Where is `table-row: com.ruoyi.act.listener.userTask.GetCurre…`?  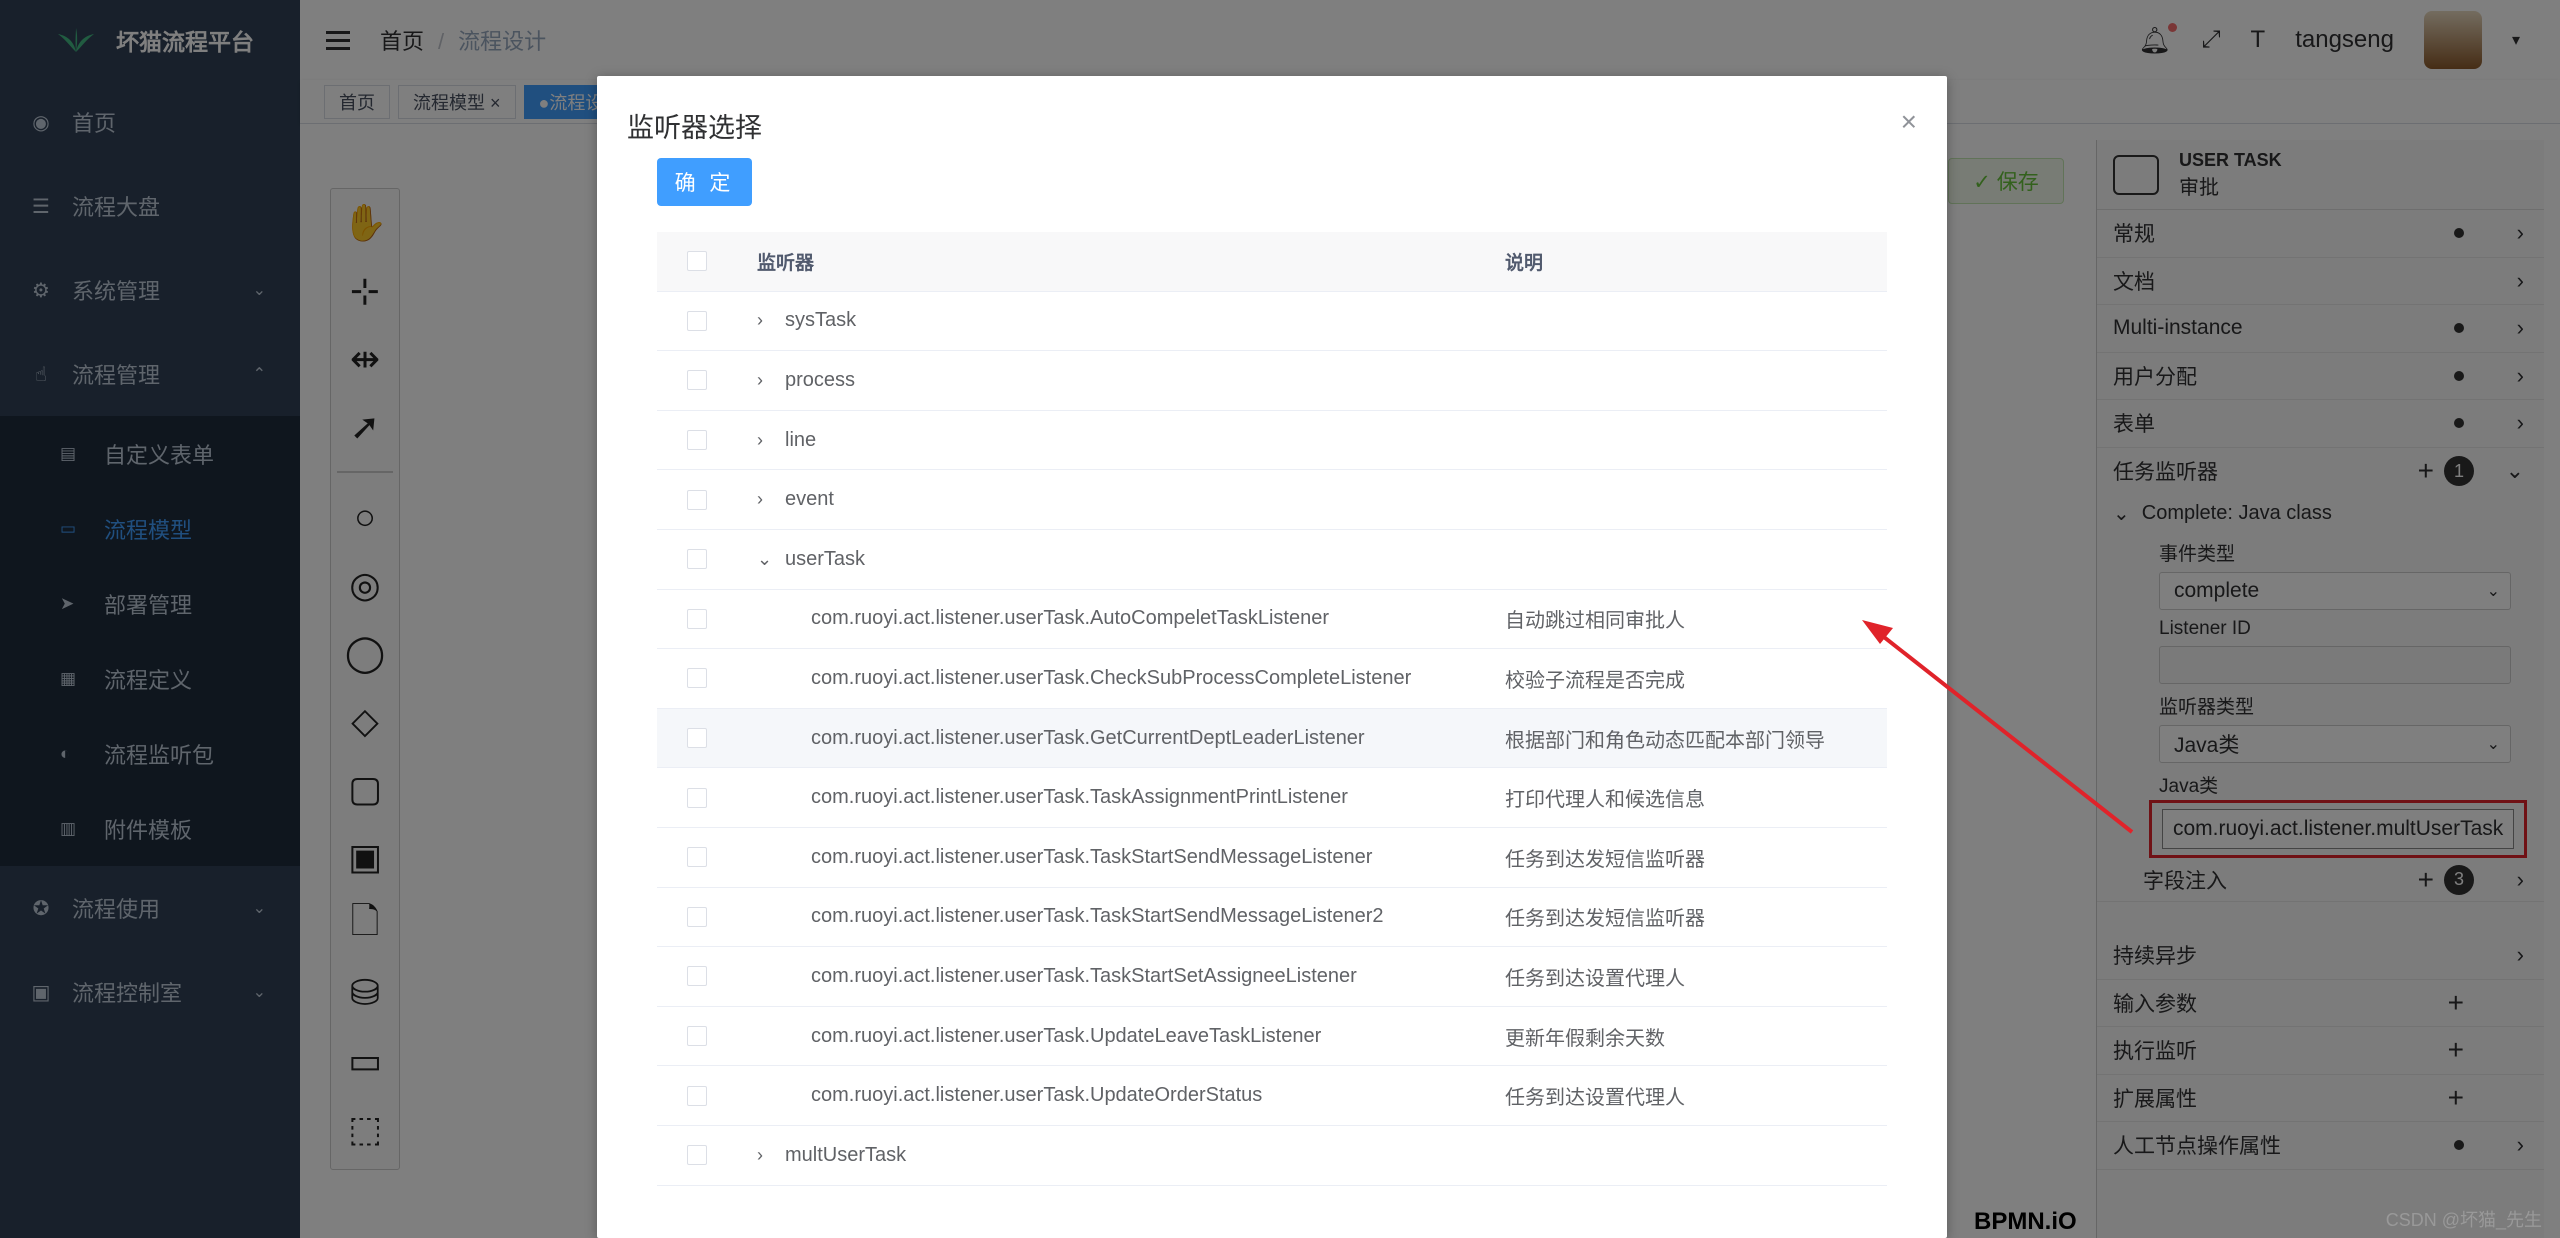
table-row: com.ruoyi.act.listener.userTask.GetCurre… is located at coordinates (1272, 738).